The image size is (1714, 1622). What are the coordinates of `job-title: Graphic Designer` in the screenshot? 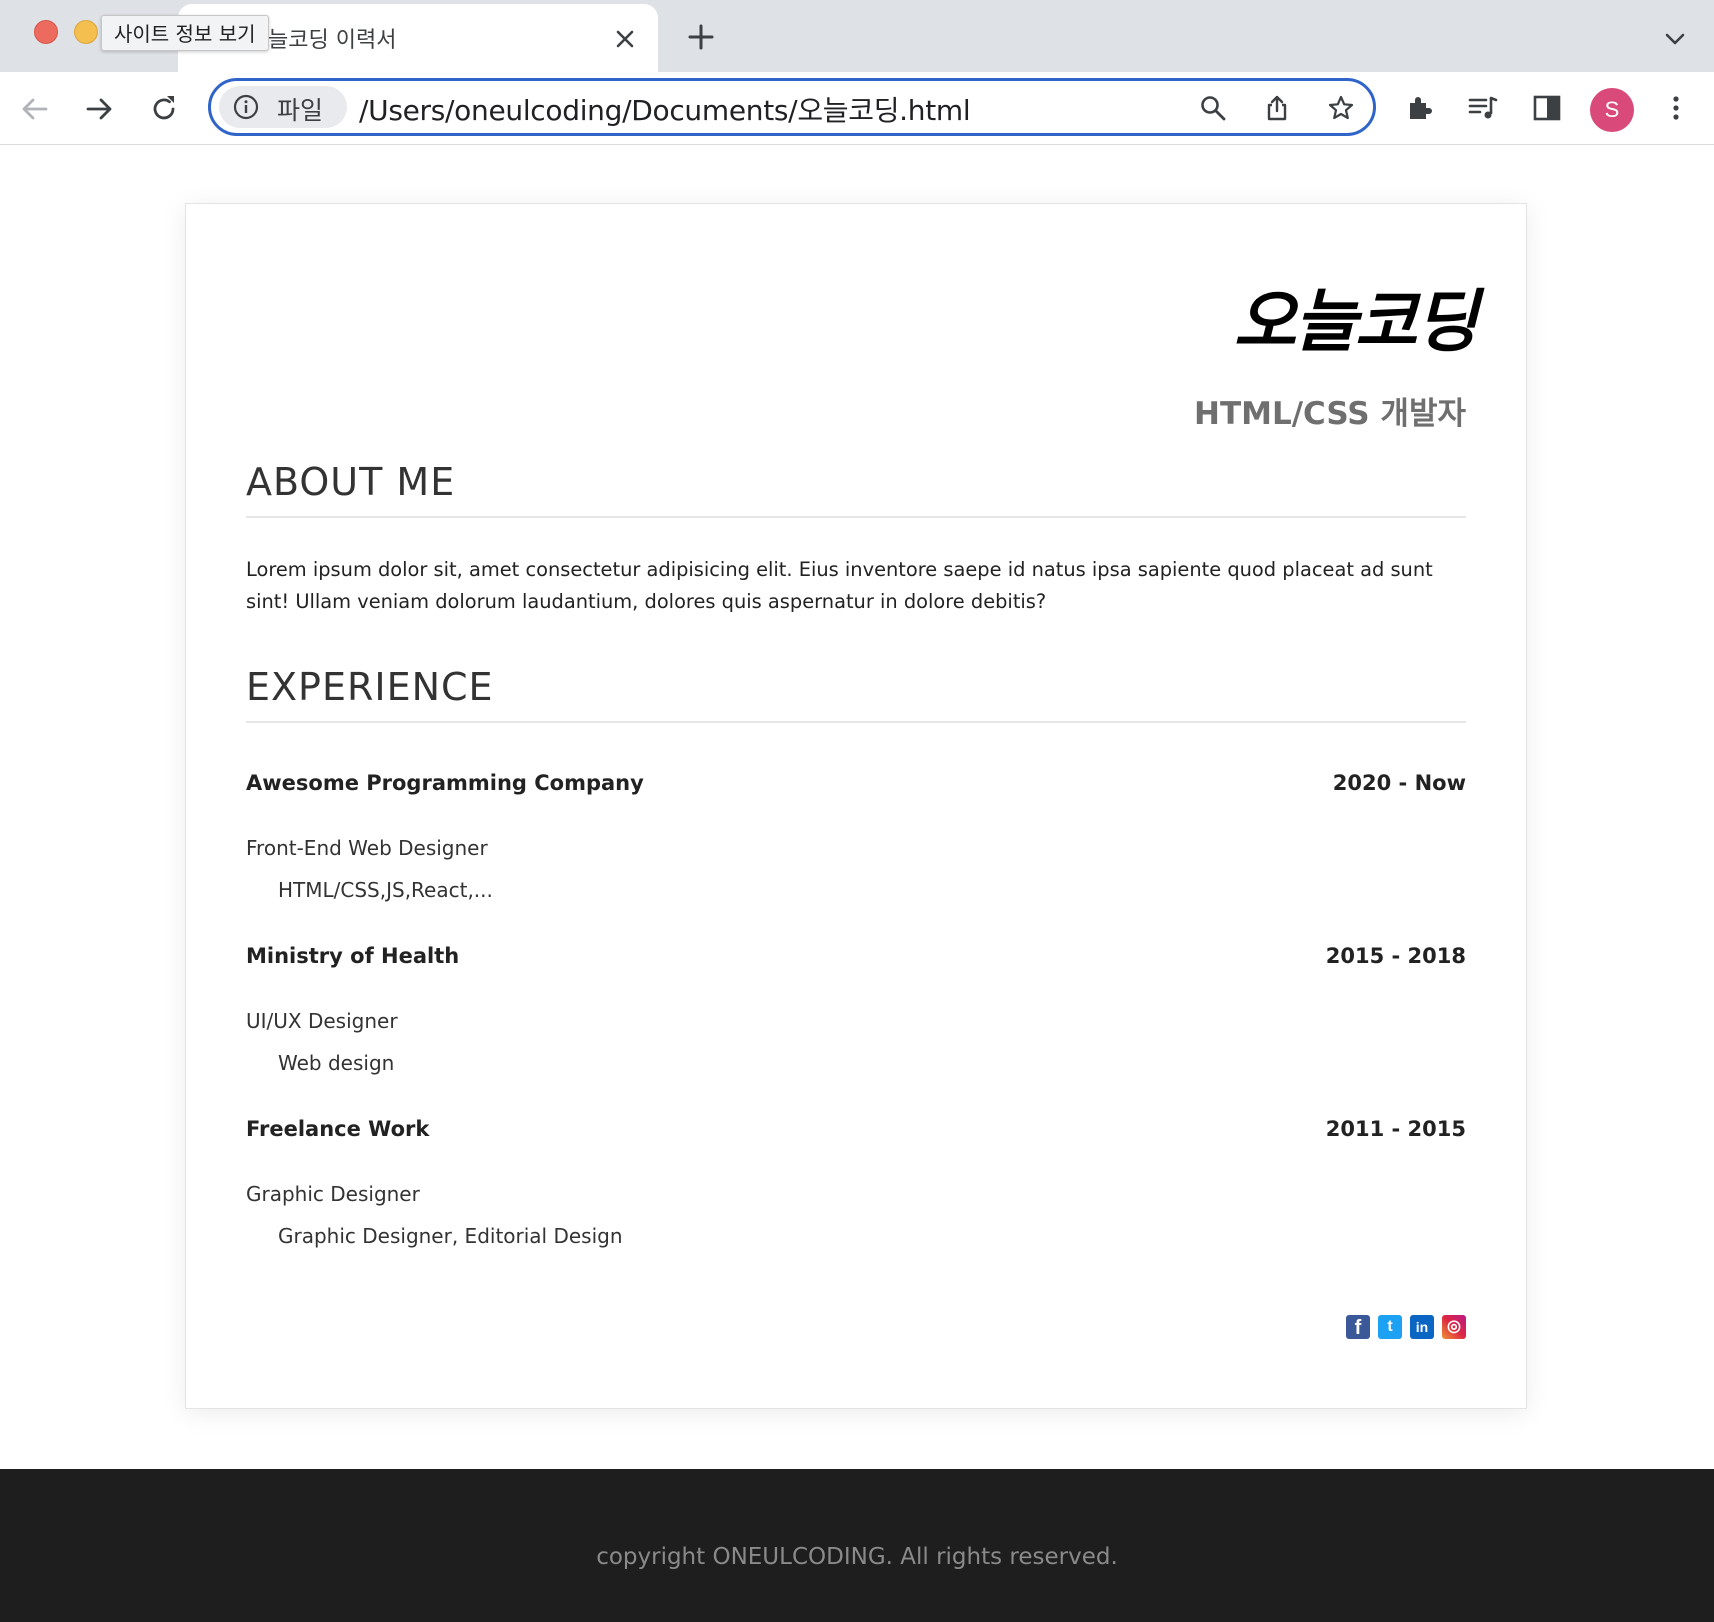 It's located at (333, 1194).